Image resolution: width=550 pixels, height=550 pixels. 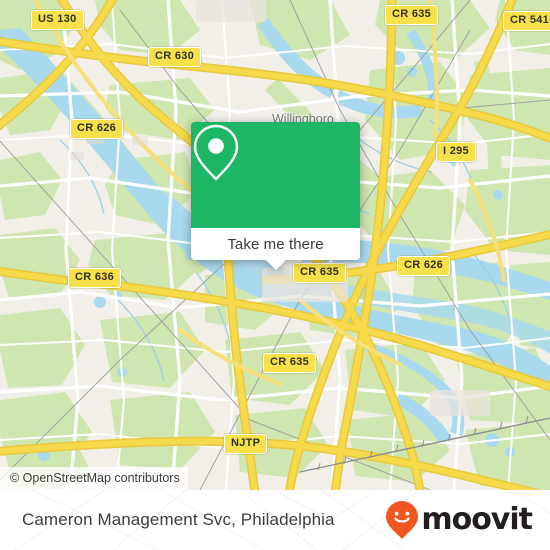 I want to click on page-title: Cameron Management Svc, Philadelphia, so click(x=178, y=519).